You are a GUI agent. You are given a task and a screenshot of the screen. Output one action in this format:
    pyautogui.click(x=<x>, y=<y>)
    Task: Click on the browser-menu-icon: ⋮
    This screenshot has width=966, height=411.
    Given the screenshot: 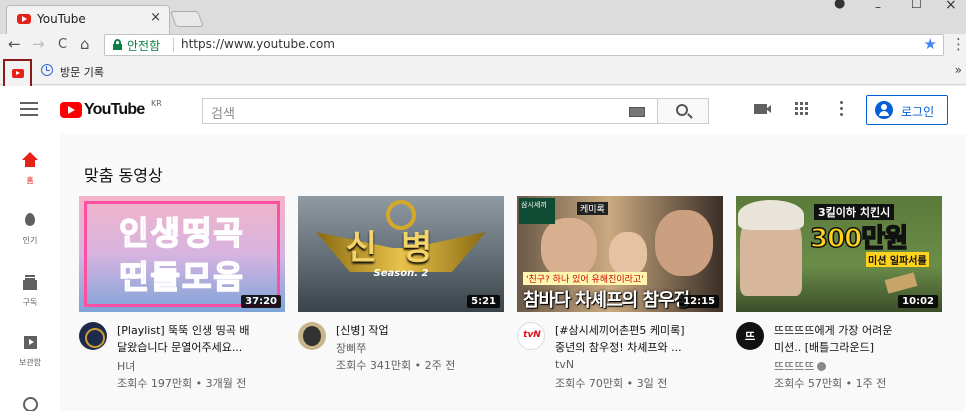 What is the action you would take?
    pyautogui.click(x=958, y=44)
    